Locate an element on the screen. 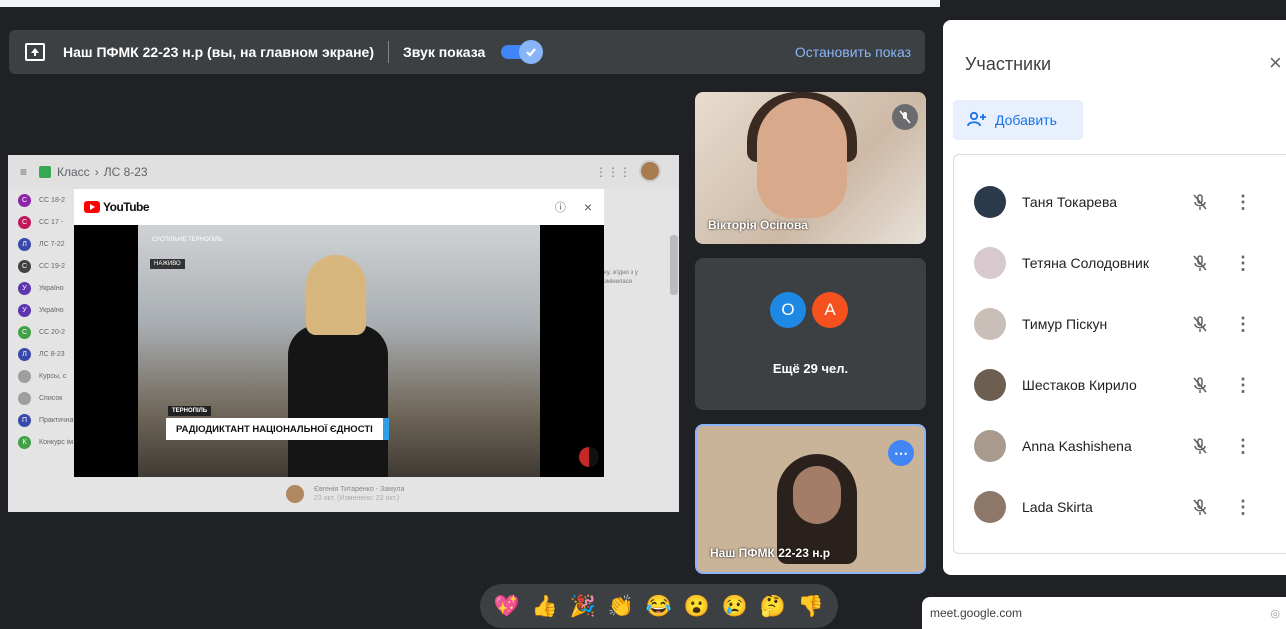  self-tile: ⋯ Наш ПФМК 22-23 н.р is located at coordinates (810, 499).